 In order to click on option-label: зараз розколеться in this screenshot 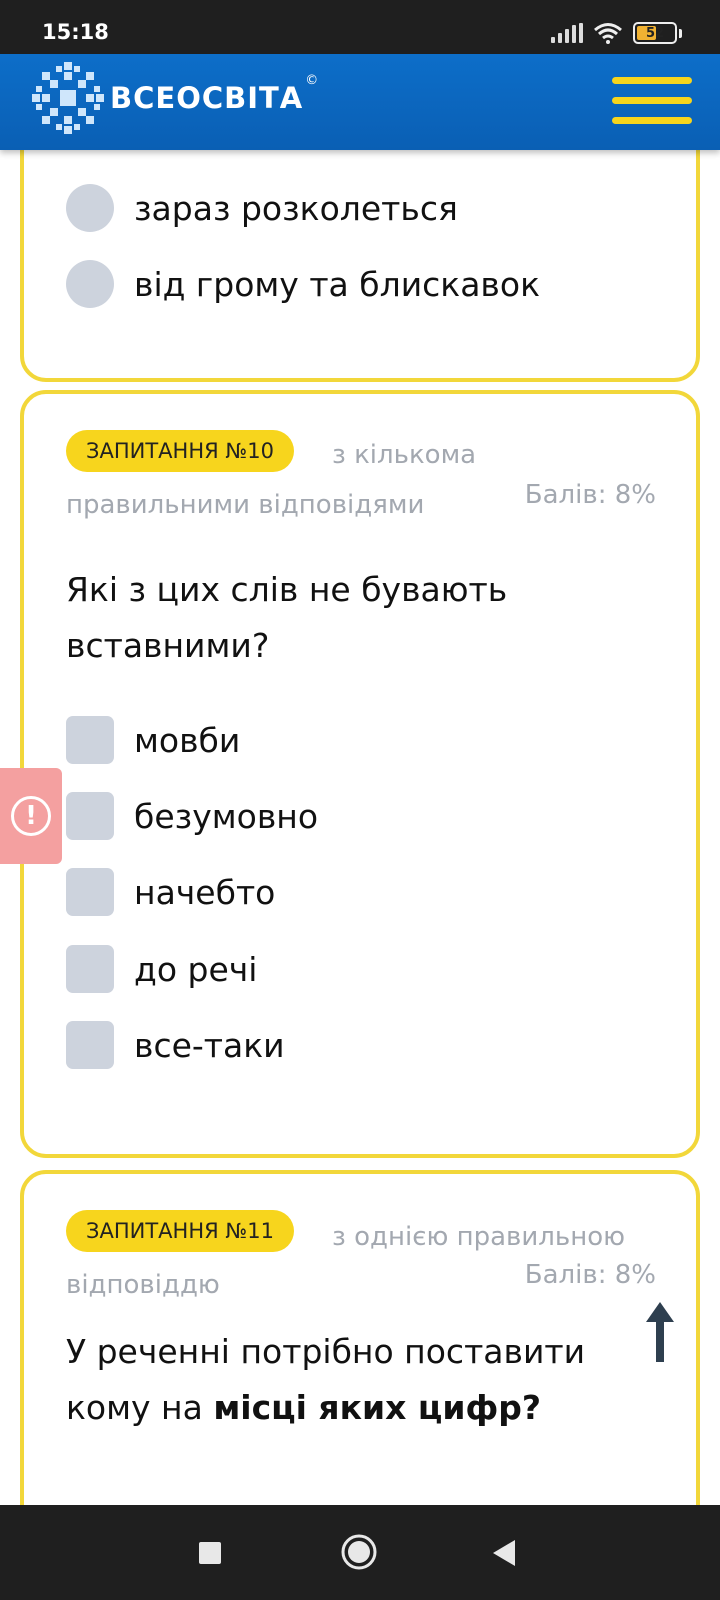, I will do `click(296, 208)`.